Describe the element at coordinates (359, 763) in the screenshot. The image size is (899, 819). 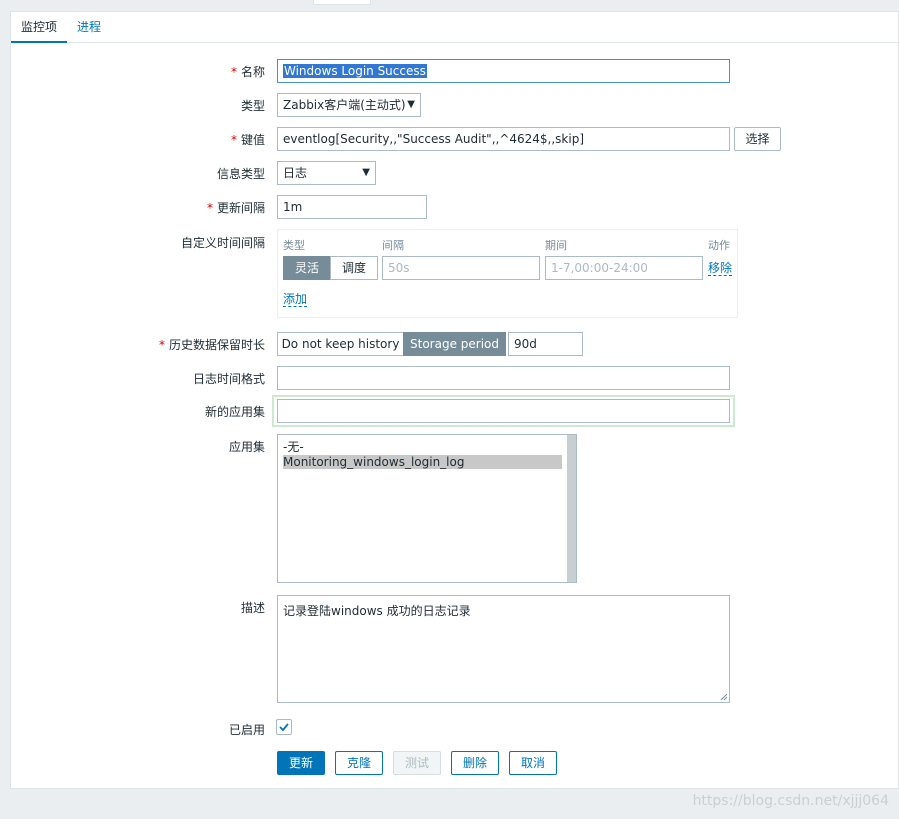
I see `clone-button: 克隆` at that location.